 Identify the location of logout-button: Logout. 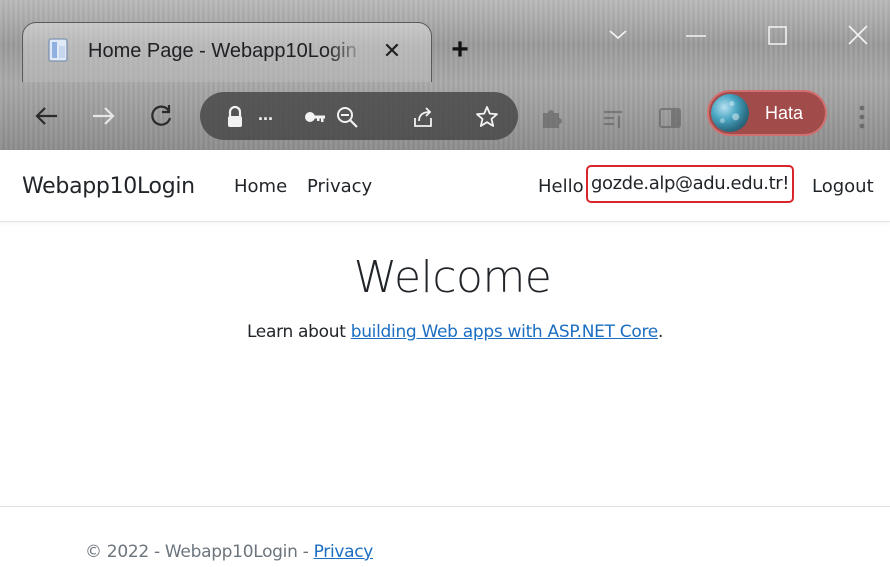
(843, 186).